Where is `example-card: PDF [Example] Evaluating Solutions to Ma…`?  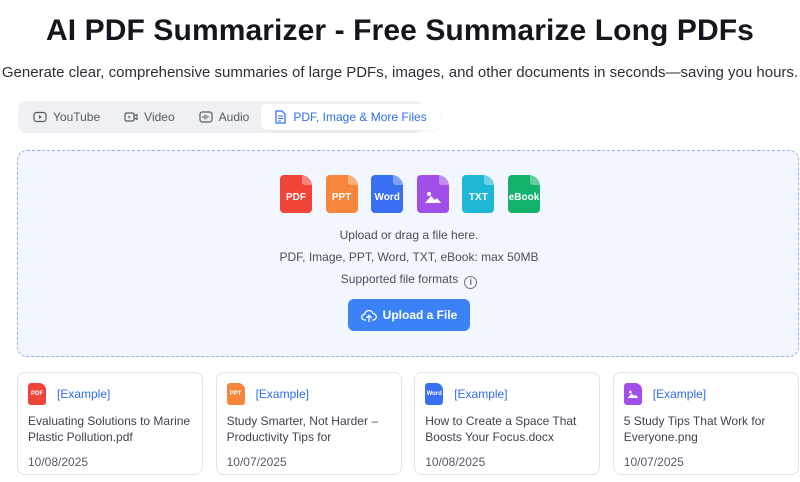
example-card: PDF [Example] Evaluating Solutions to Ma… is located at coordinates (110, 423).